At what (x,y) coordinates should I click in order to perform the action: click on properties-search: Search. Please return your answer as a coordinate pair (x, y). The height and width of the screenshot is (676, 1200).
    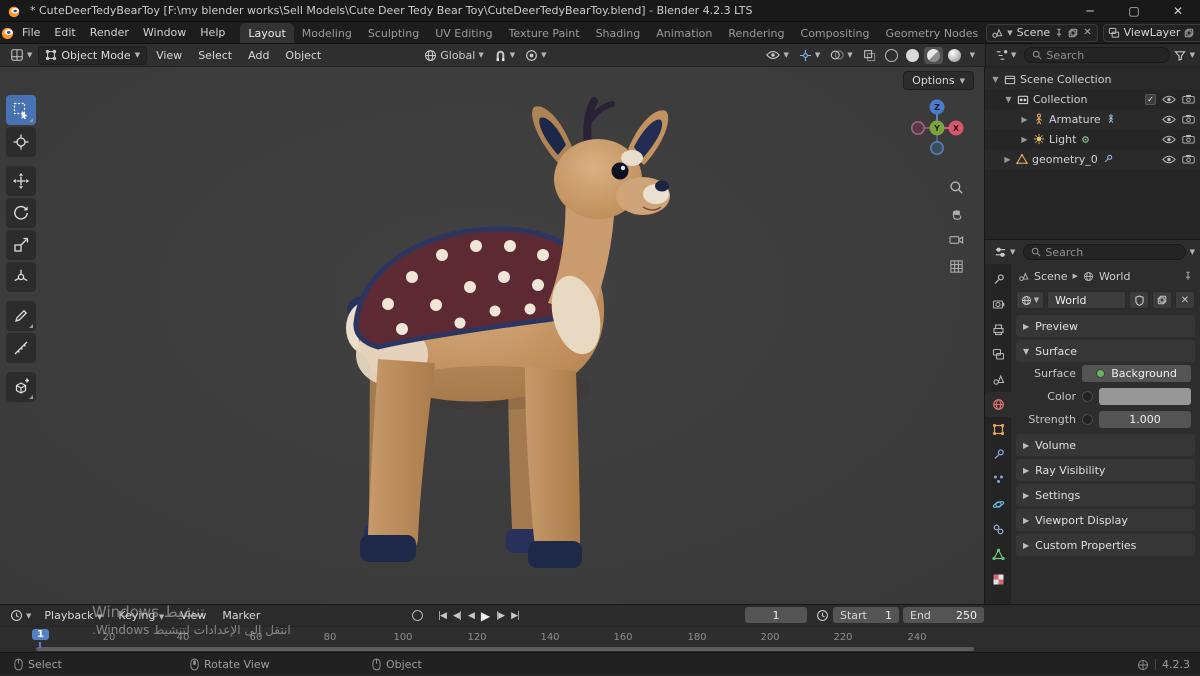
    Looking at the image, I should click on (1104, 252).